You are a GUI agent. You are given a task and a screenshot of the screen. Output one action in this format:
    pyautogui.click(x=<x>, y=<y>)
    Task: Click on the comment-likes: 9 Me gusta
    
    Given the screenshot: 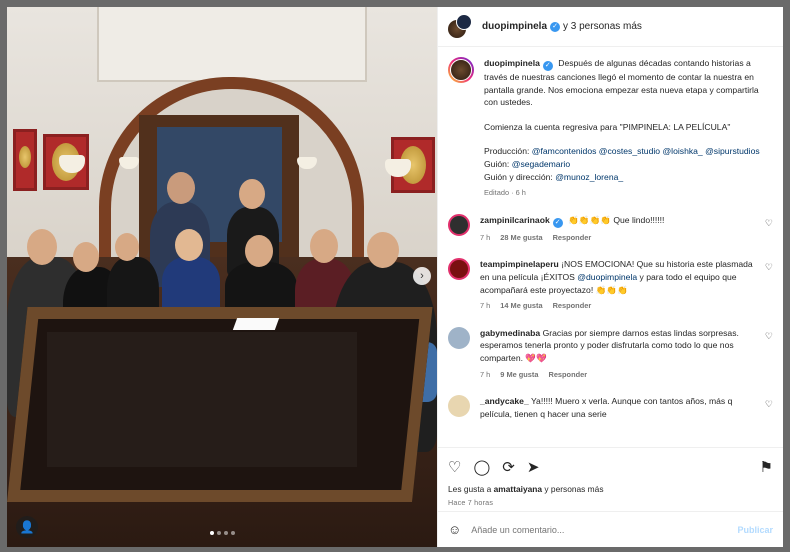 What is the action you would take?
    pyautogui.click(x=519, y=374)
    